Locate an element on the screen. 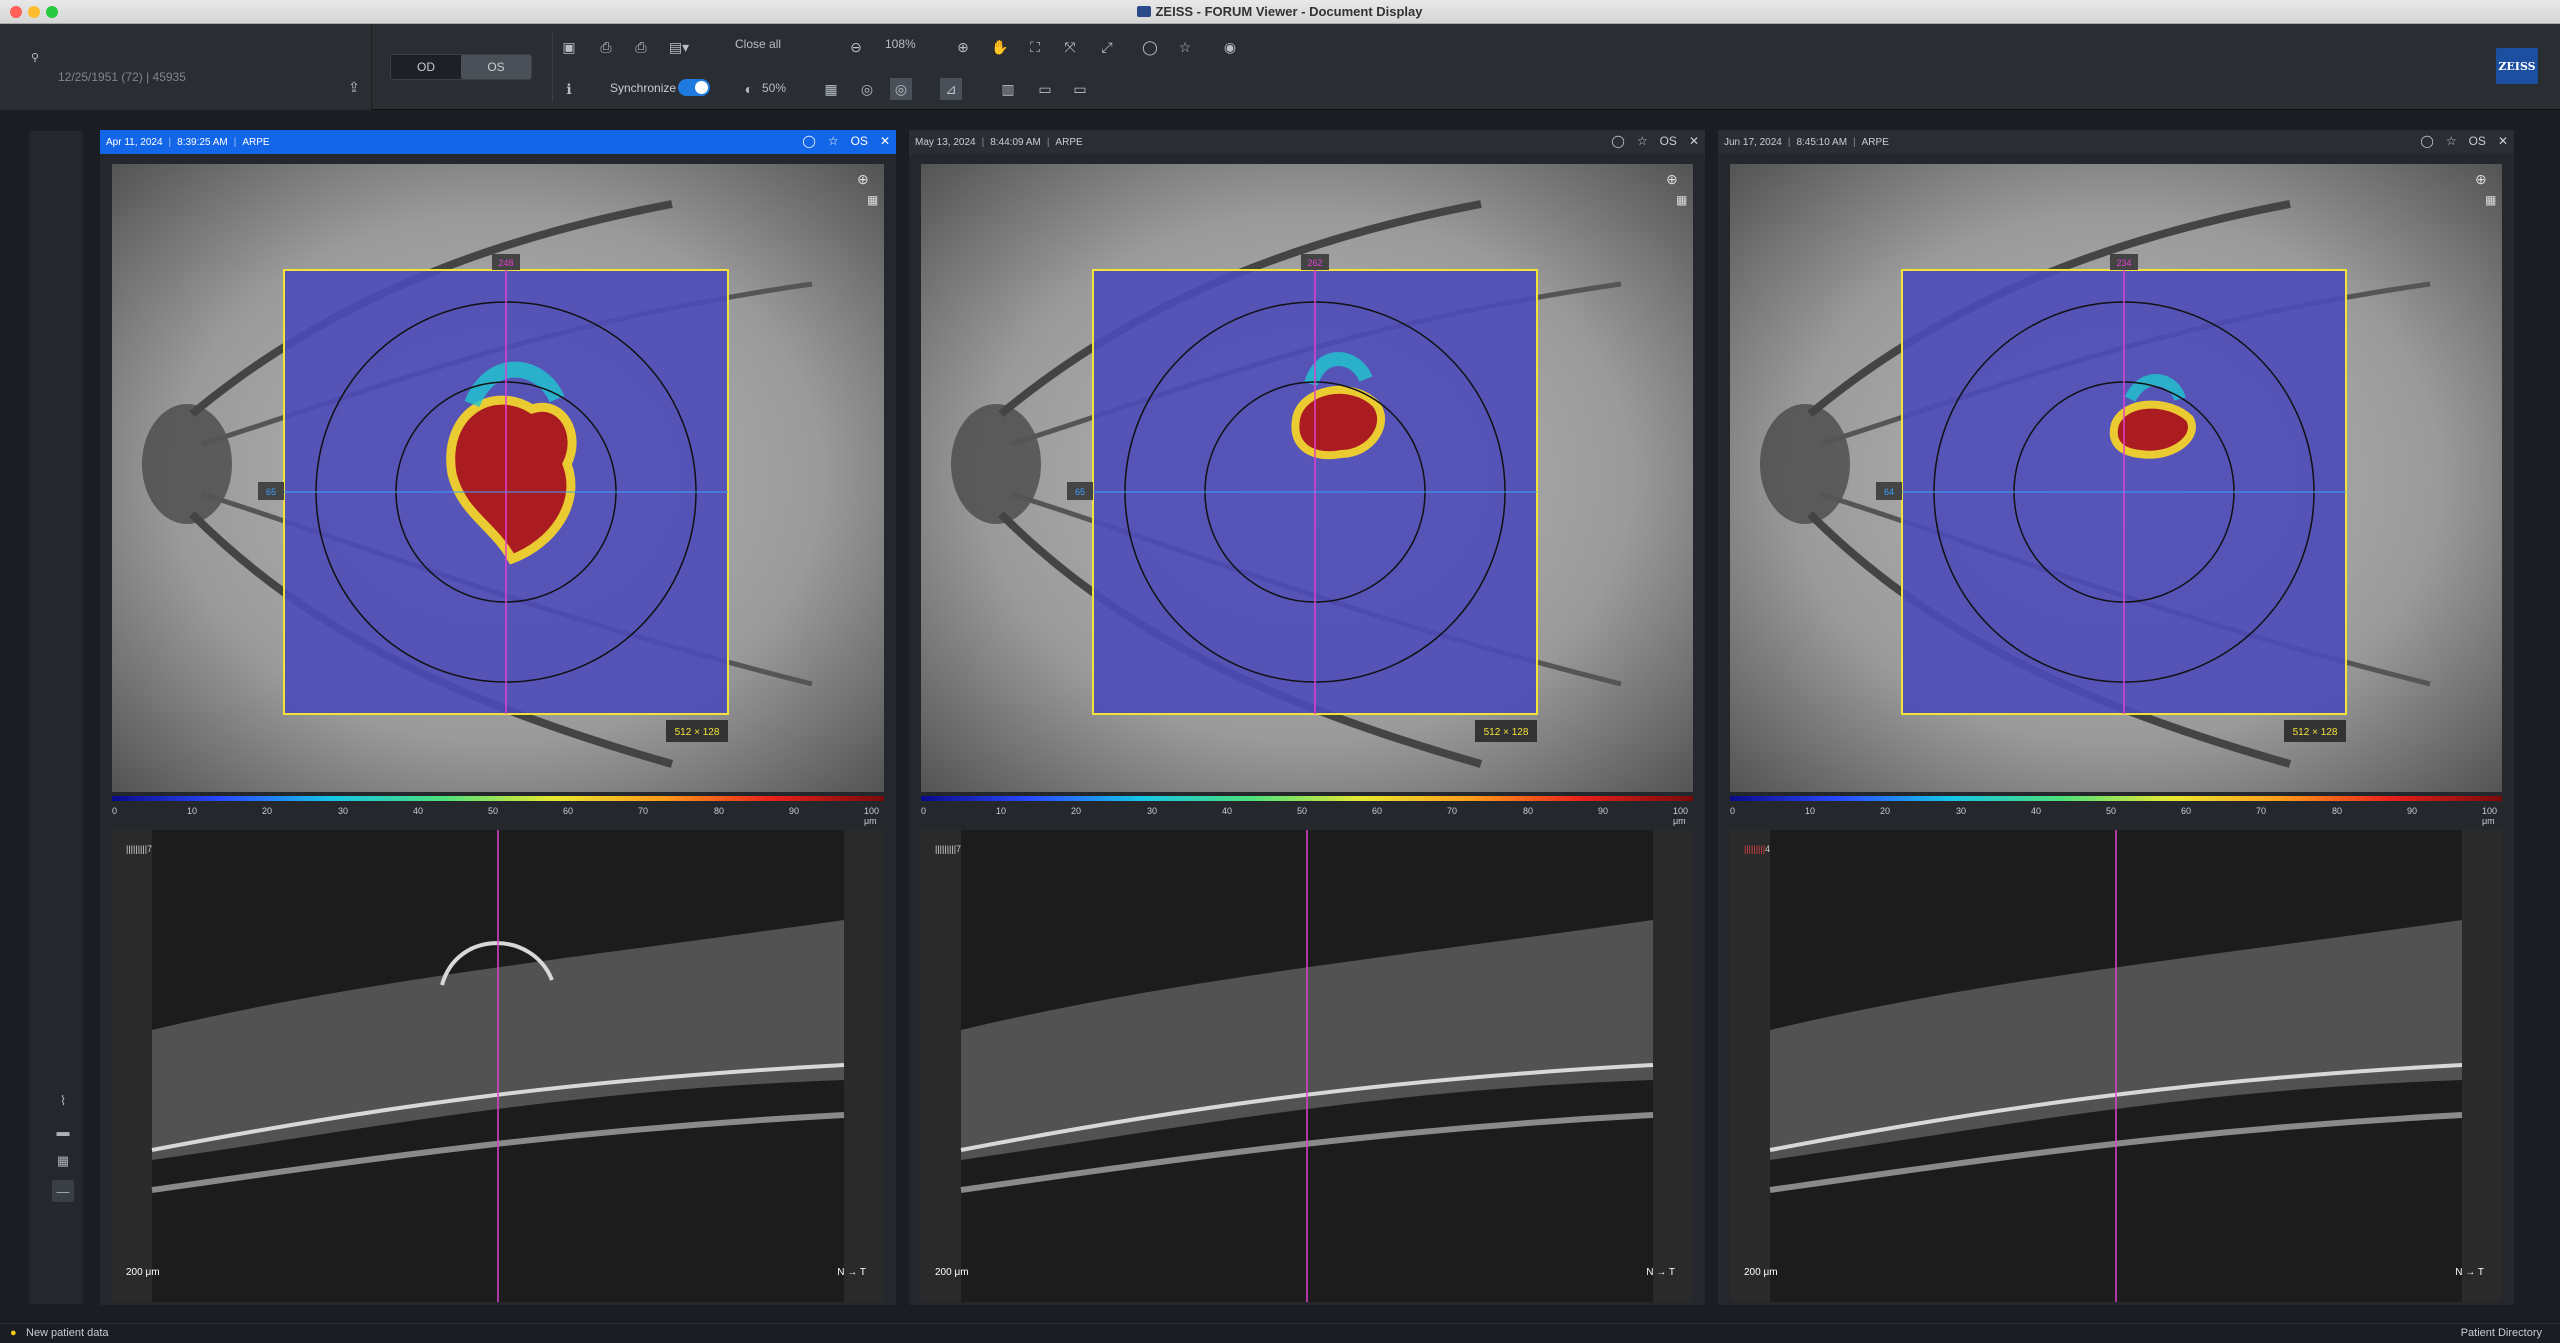 The width and height of the screenshot is (2560, 1343). top-marker: 234 is located at coordinates (2123, 263).